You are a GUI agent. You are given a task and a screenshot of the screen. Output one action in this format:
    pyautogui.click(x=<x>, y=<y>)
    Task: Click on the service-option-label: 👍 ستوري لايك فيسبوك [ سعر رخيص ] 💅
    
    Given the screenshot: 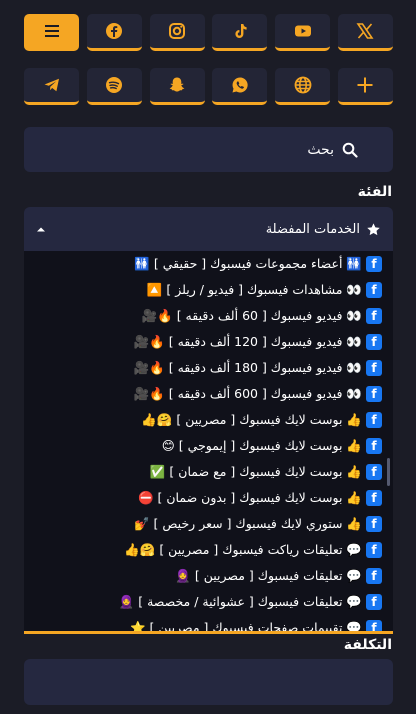 What is the action you would take?
    pyautogui.click(x=247, y=523)
    